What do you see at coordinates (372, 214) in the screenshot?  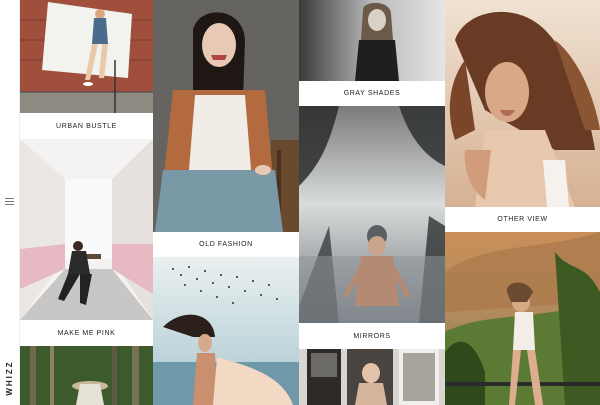 I see `mirrors-photo` at bounding box center [372, 214].